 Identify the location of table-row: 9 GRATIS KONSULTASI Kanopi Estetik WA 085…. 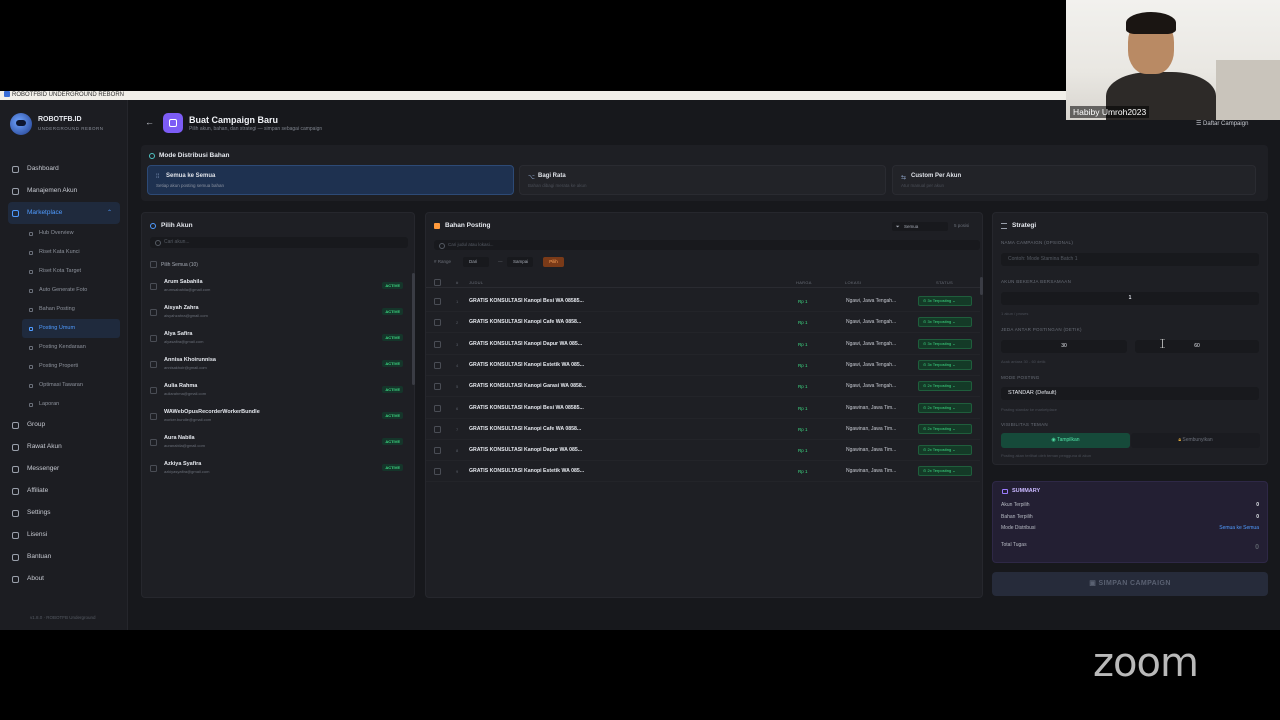
(703, 472).